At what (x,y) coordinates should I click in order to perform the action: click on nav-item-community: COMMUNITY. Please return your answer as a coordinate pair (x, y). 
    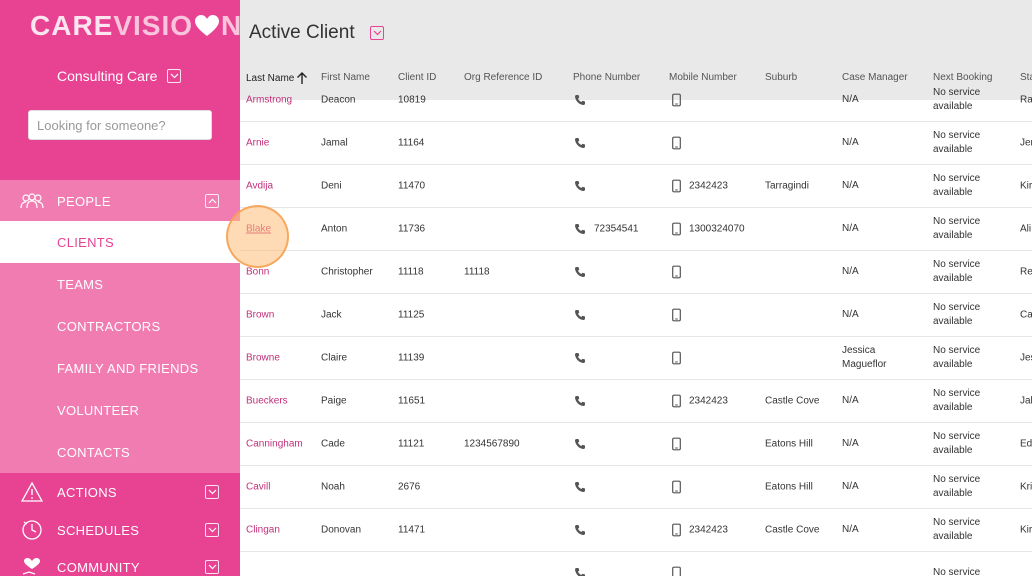
    Looking at the image, I should click on (120, 561).